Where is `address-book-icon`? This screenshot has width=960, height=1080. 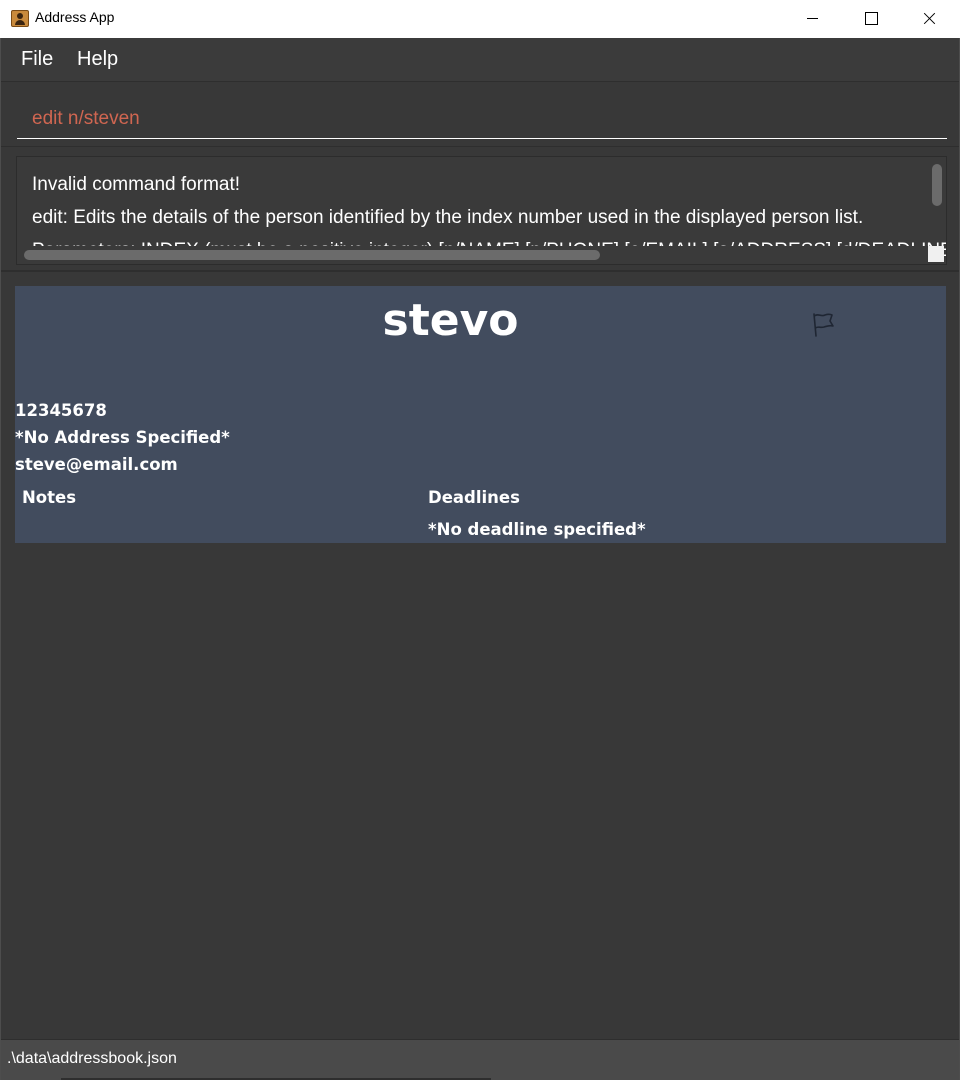 address-book-icon is located at coordinates (20, 18).